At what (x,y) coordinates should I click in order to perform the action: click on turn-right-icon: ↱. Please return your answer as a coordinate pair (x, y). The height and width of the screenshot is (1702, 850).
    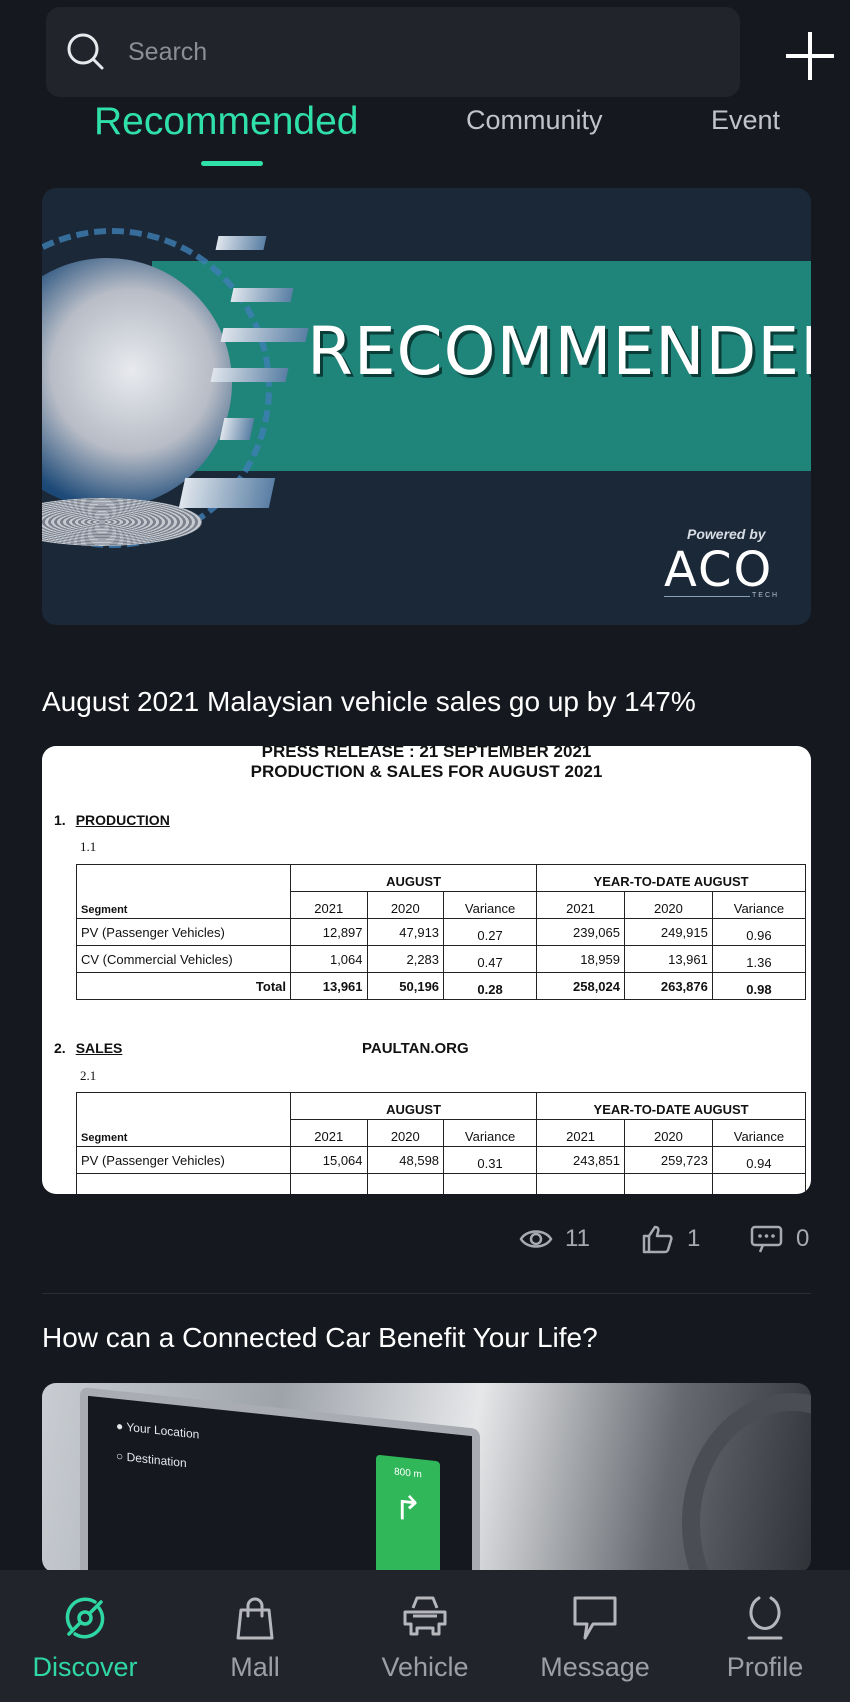
    Looking at the image, I should click on (408, 1509).